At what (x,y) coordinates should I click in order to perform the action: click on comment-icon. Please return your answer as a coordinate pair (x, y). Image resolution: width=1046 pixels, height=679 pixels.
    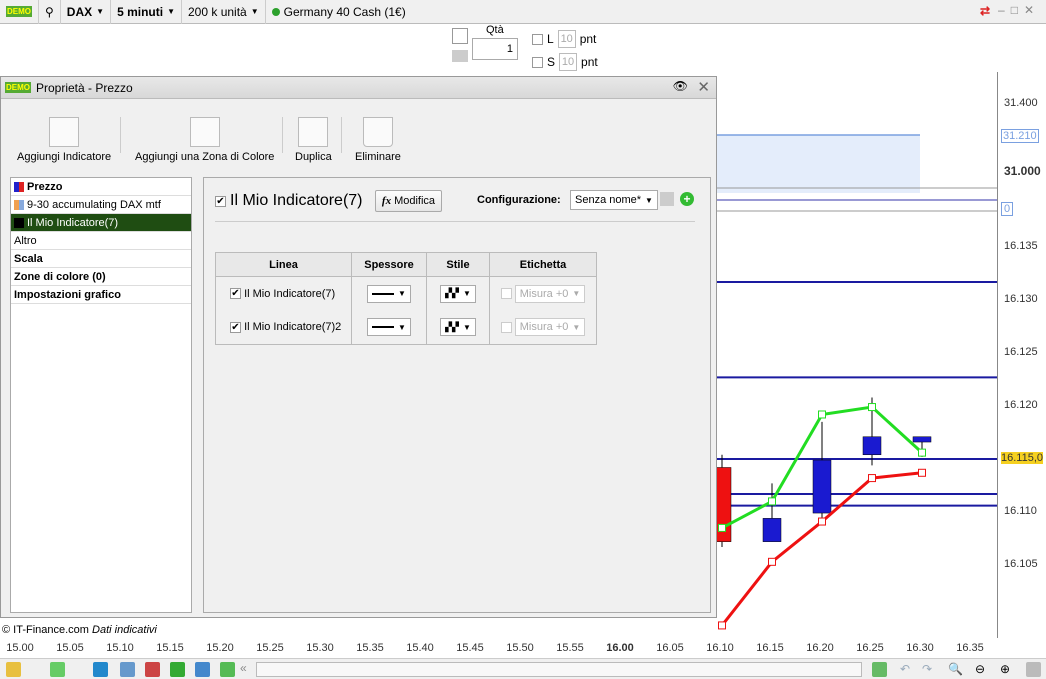
    Looking at the image, I should click on (127, 669).